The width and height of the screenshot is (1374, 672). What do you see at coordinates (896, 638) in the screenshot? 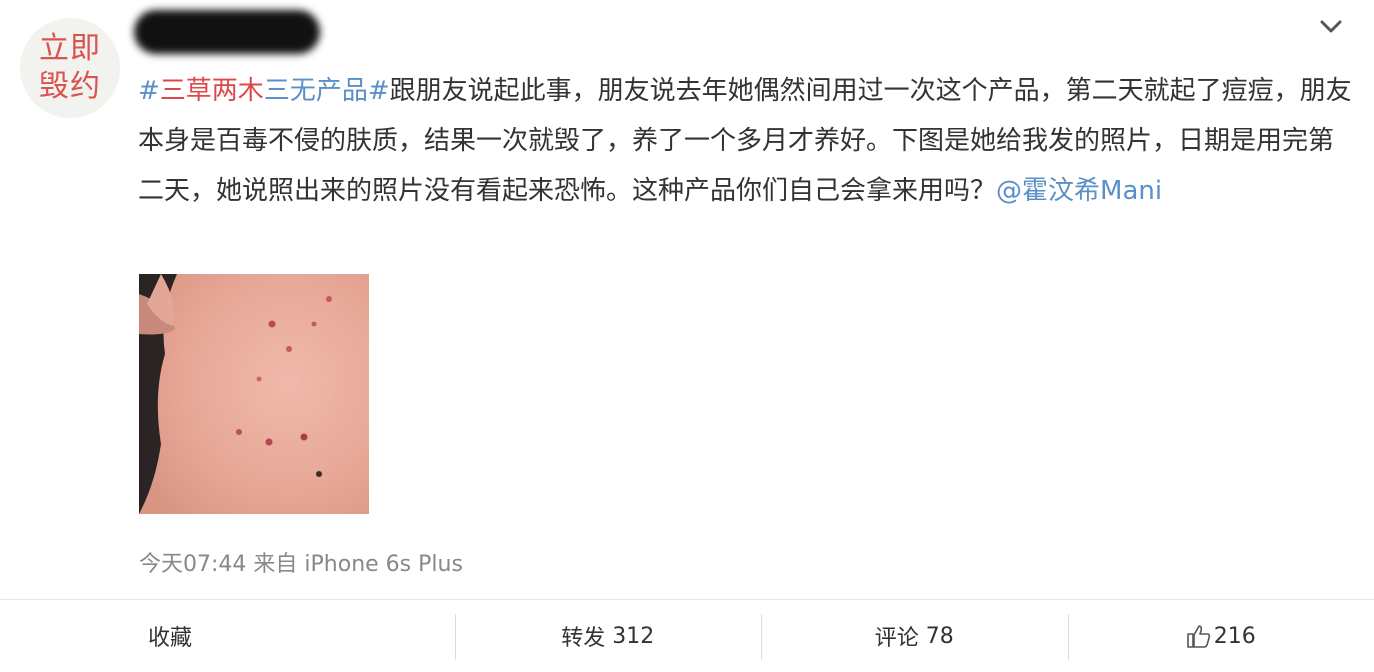
I see `comment-label: 评论` at bounding box center [896, 638].